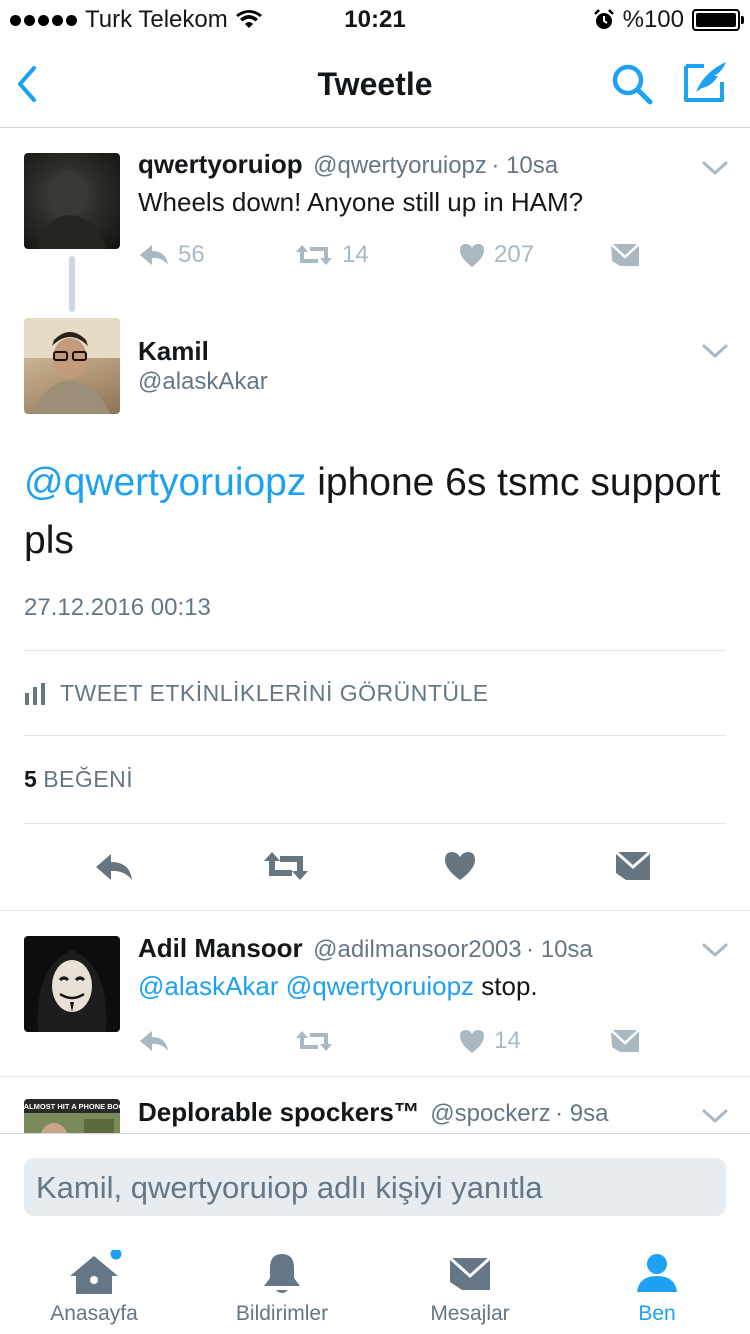 The height and width of the screenshot is (1334, 750). Describe the element at coordinates (375, 20) in the screenshot. I see `status-bar: Turk Telekom 10:21 %100` at that location.